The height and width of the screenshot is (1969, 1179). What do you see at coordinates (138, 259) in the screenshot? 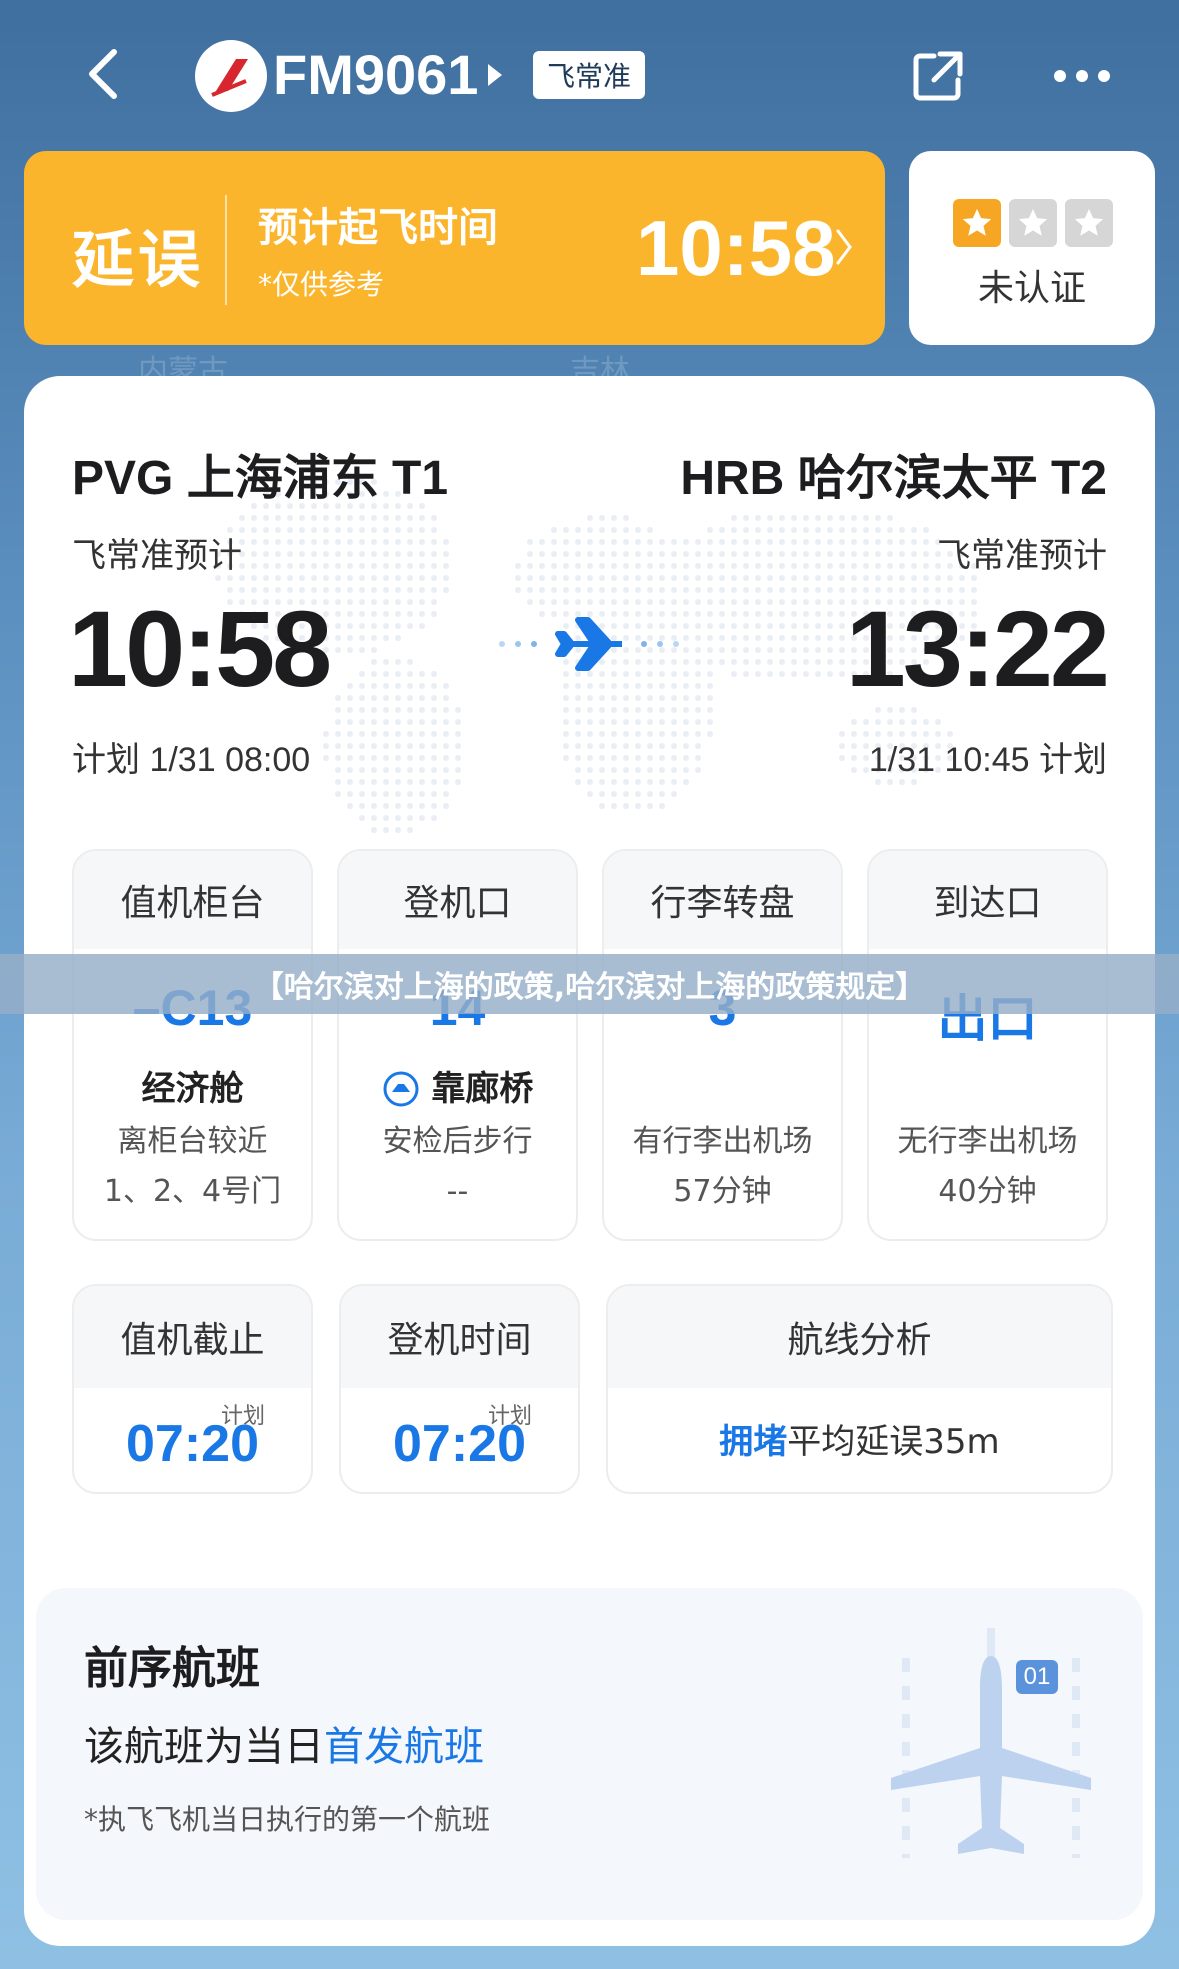
I see `status-delayed: 延误` at bounding box center [138, 259].